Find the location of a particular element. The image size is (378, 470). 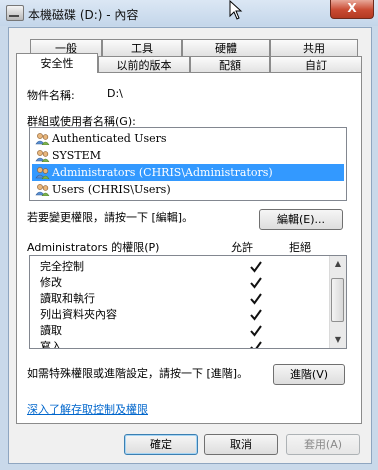

permission-row: 讀取 is located at coordinates (185, 331).